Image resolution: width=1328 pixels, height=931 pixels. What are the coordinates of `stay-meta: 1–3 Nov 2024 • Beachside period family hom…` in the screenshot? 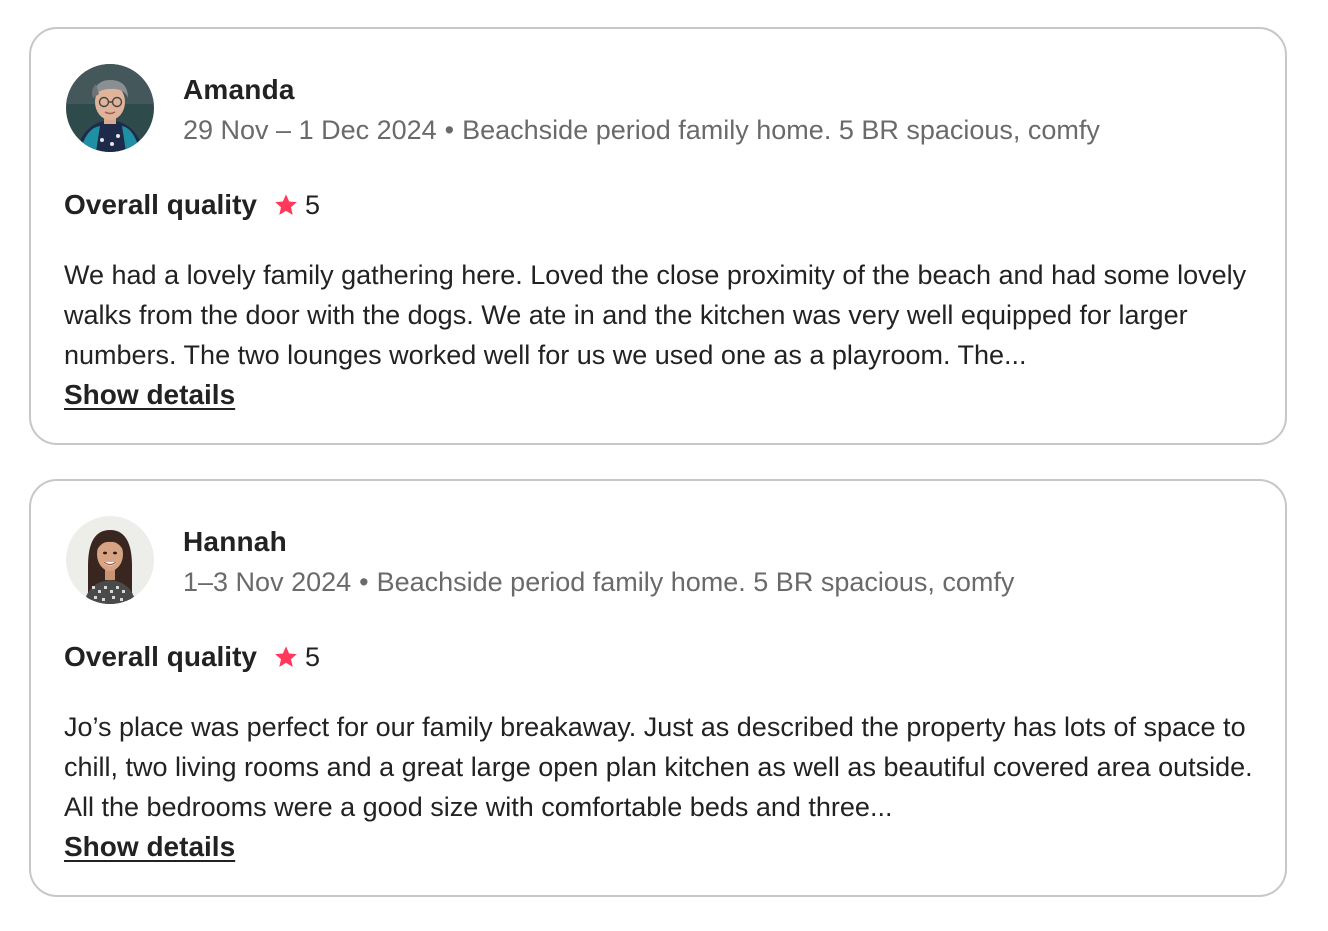 It's located at (598, 582).